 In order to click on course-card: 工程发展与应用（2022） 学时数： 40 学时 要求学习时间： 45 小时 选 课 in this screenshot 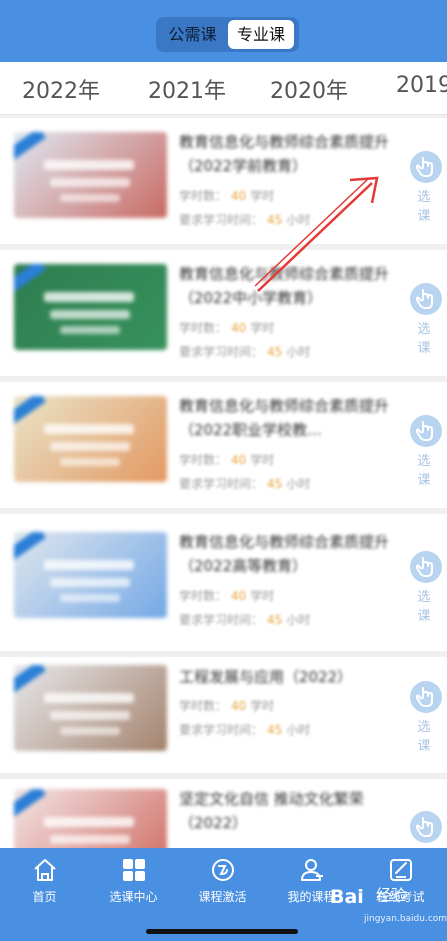, I will do `click(223, 715)`.